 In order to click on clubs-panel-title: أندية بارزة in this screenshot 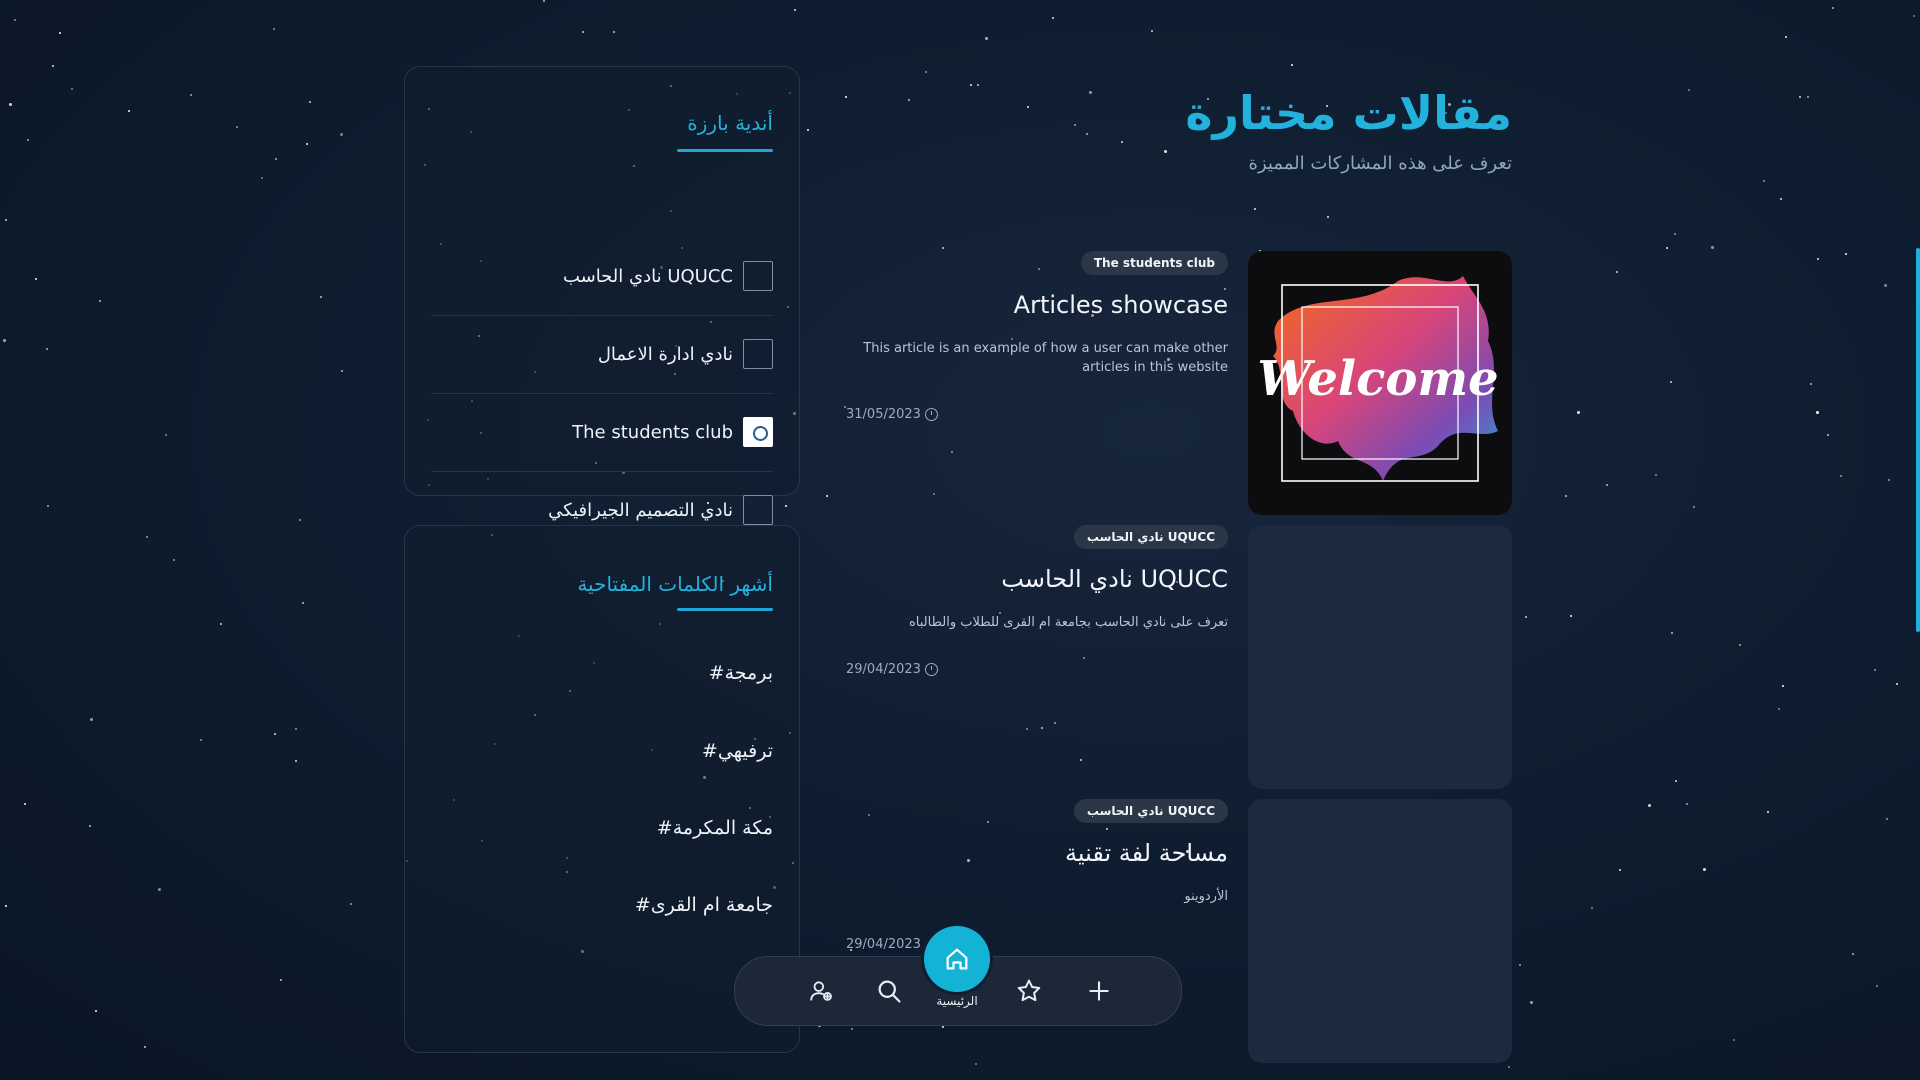, I will do `click(730, 123)`.